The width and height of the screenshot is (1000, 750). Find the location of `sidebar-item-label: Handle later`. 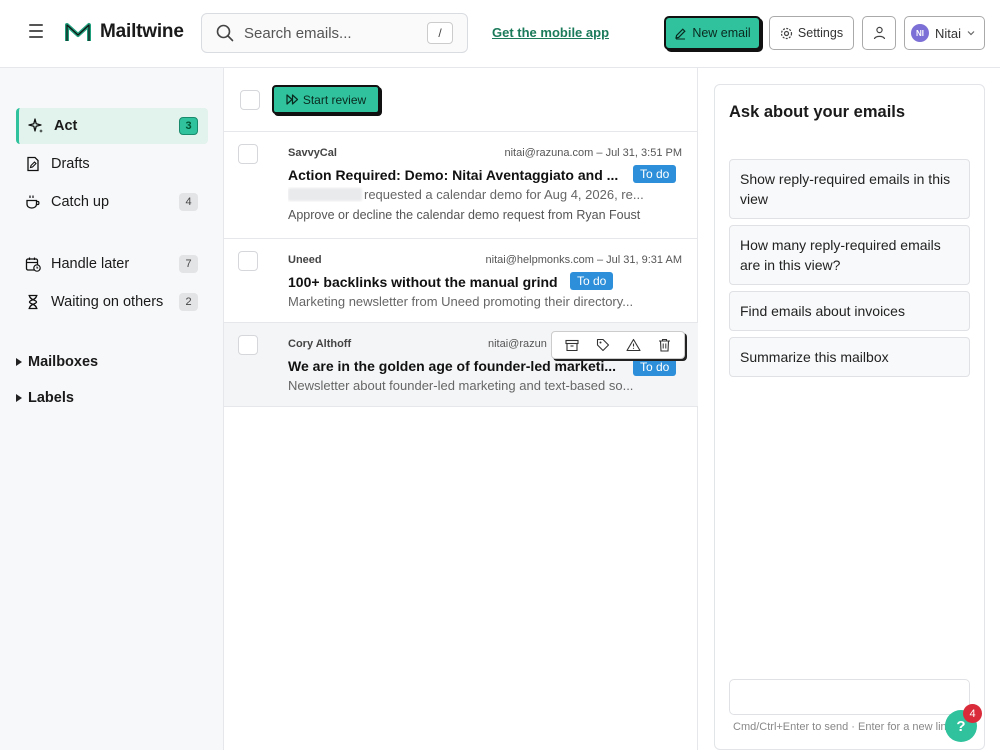

sidebar-item-label: Handle later is located at coordinates (90, 264).